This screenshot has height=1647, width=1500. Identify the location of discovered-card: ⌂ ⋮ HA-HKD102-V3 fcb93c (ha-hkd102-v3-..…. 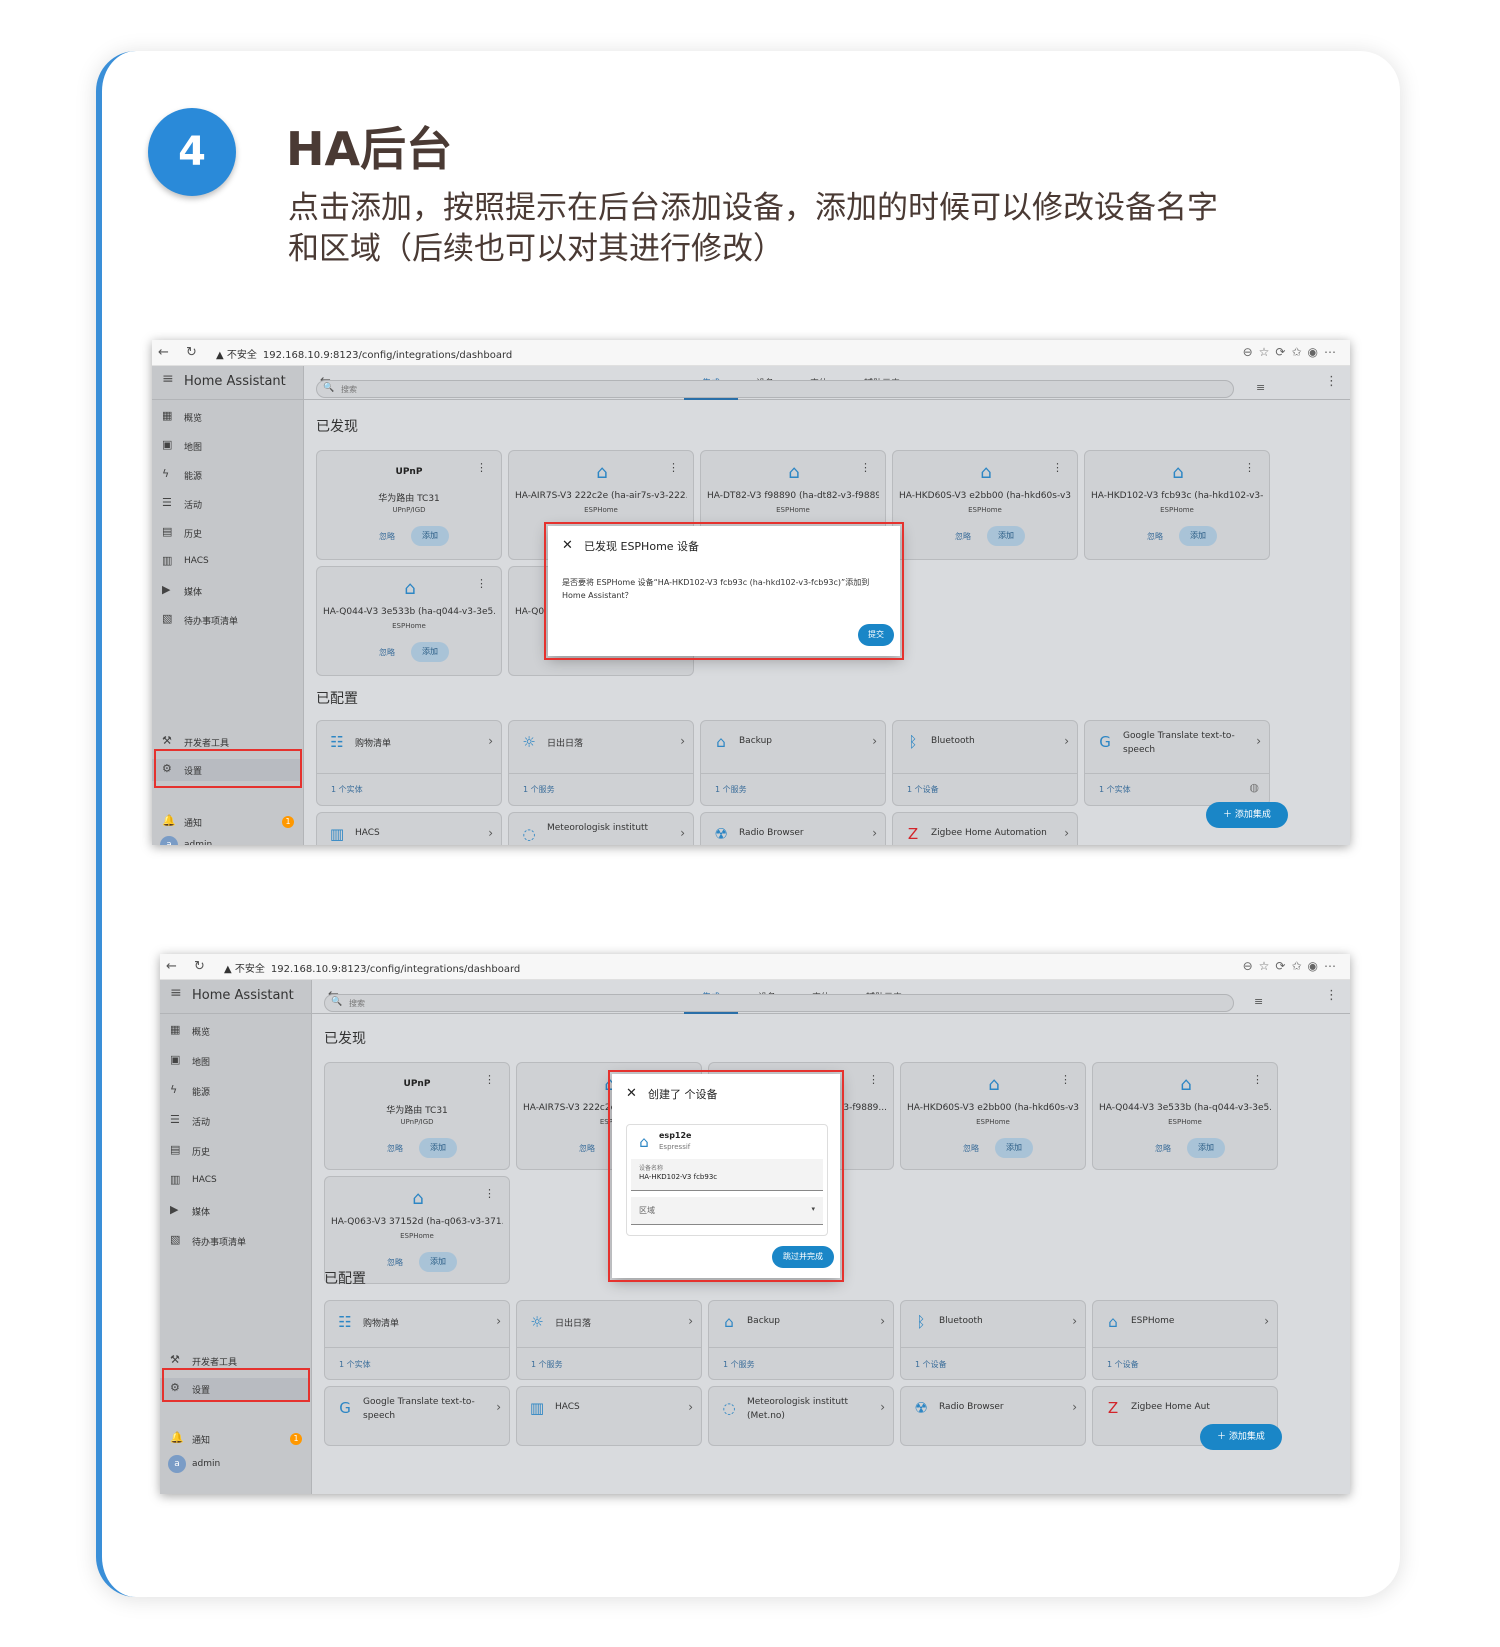
(1177, 505).